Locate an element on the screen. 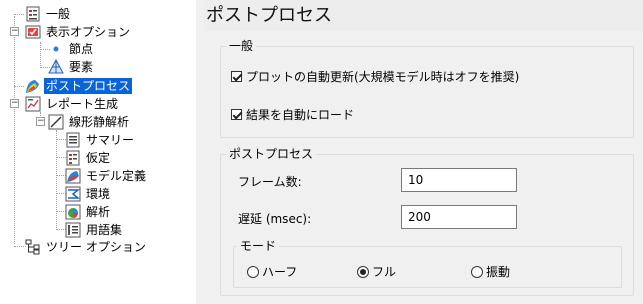 The height and width of the screenshot is (304, 643). tree-item-postprocess: ポストプロセス is located at coordinates (79, 86).